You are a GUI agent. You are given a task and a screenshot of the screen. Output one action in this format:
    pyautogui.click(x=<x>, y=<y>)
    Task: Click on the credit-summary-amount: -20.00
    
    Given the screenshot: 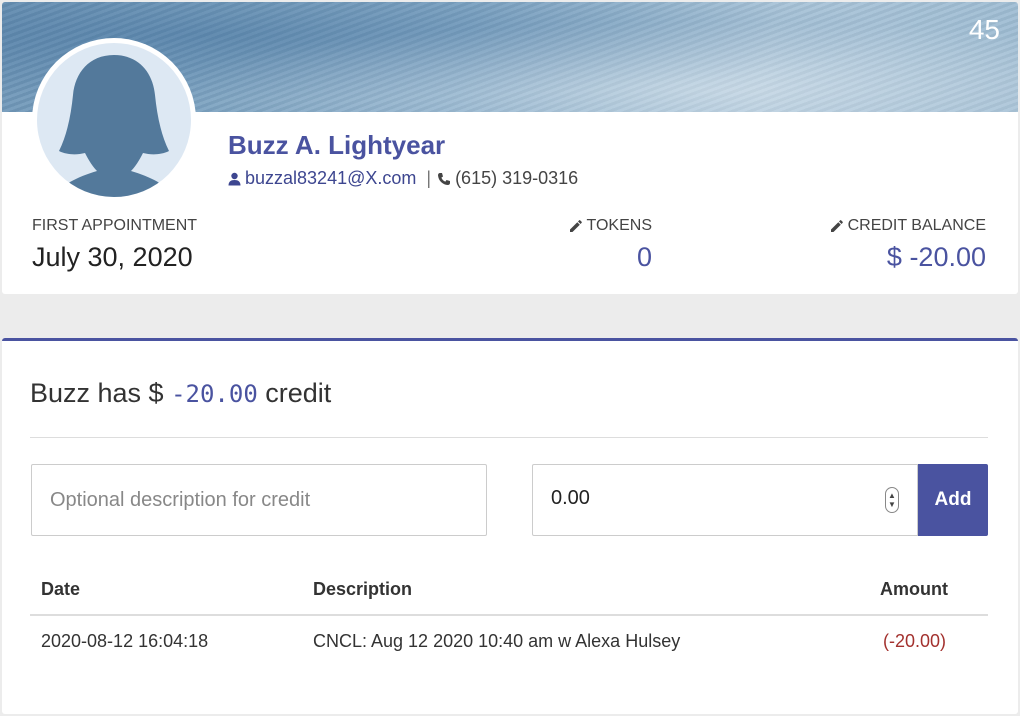 What is the action you would take?
    pyautogui.click(x=214, y=394)
    